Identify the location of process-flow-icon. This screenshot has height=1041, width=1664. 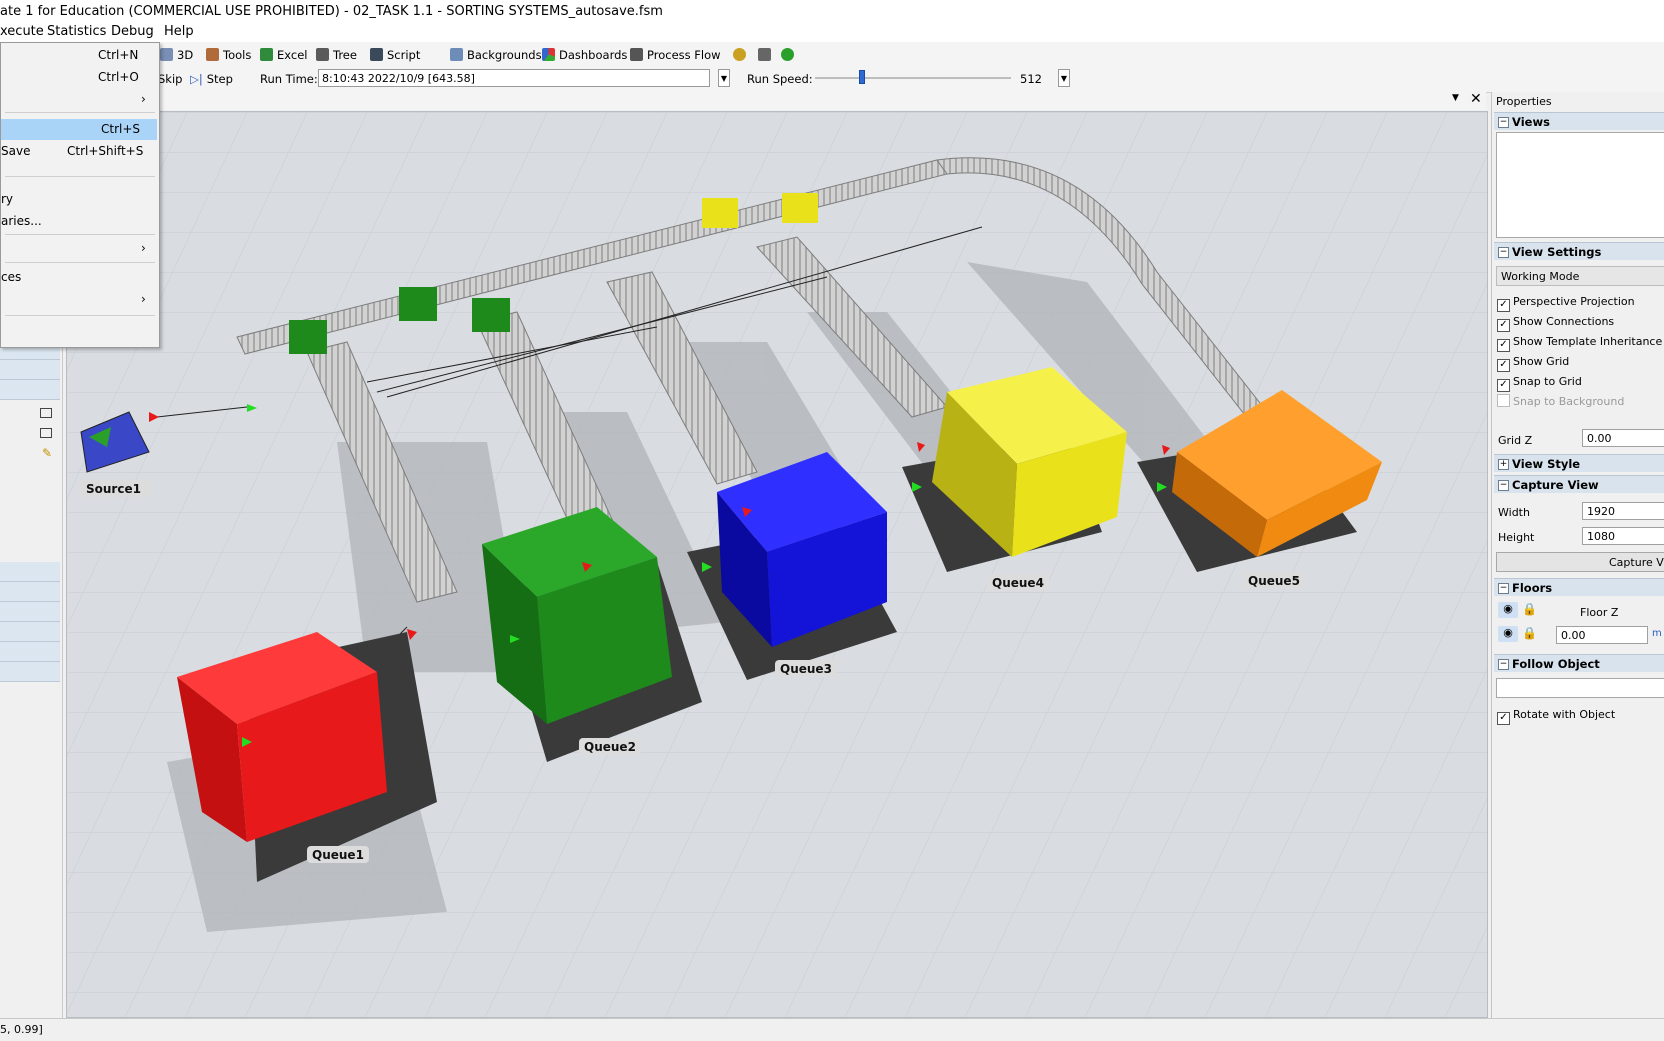
(636, 54).